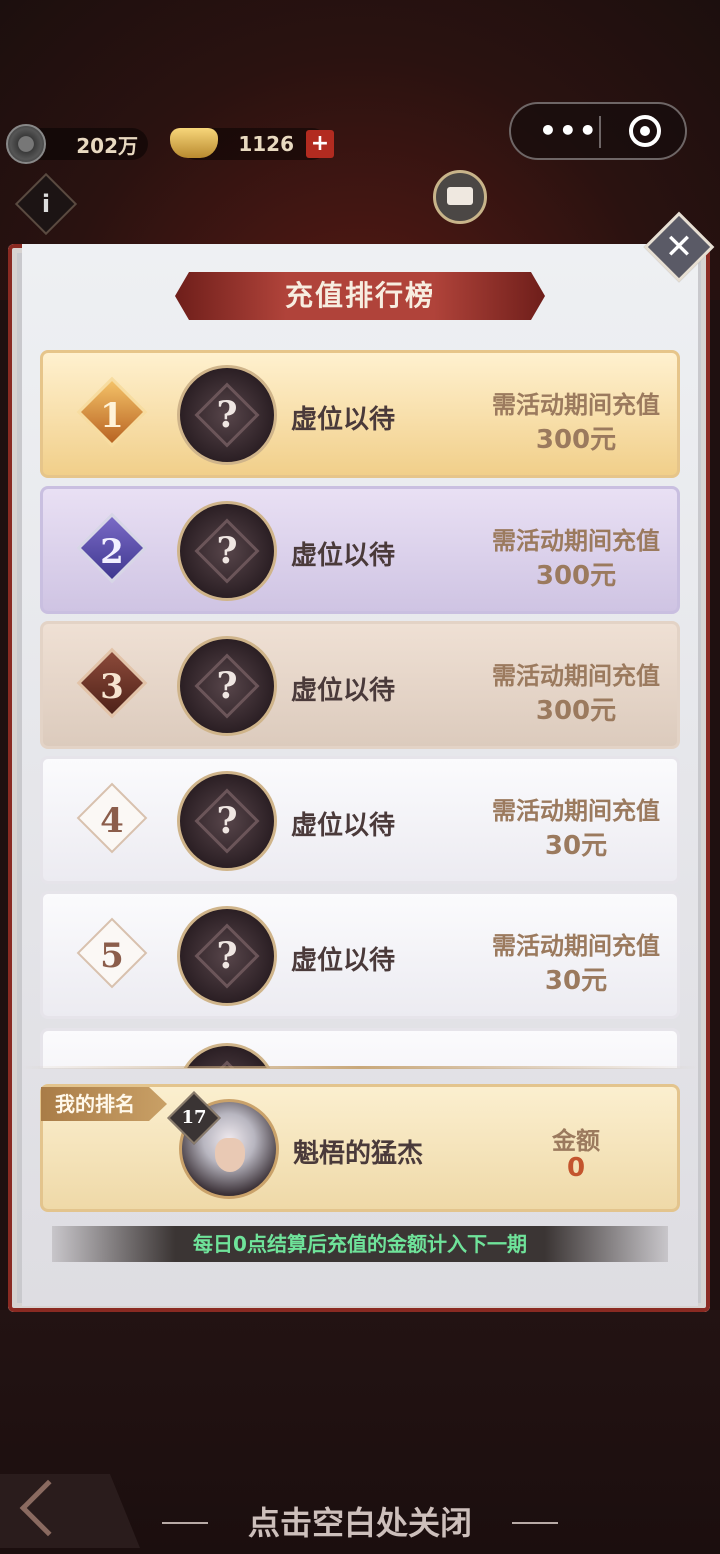 The height and width of the screenshot is (1554, 720). I want to click on rank-list-overflow, so click(360, 1048).